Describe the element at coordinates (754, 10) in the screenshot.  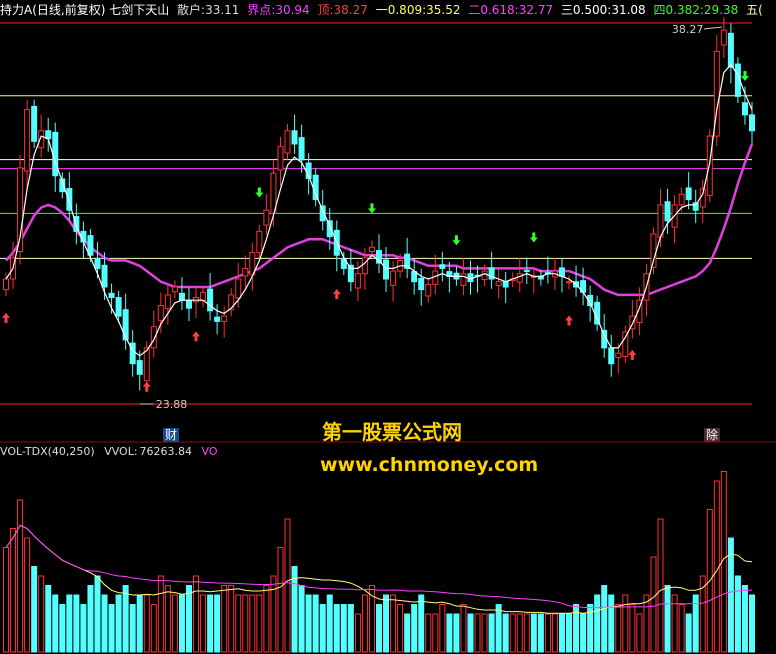
I see `five-label: 五(` at that location.